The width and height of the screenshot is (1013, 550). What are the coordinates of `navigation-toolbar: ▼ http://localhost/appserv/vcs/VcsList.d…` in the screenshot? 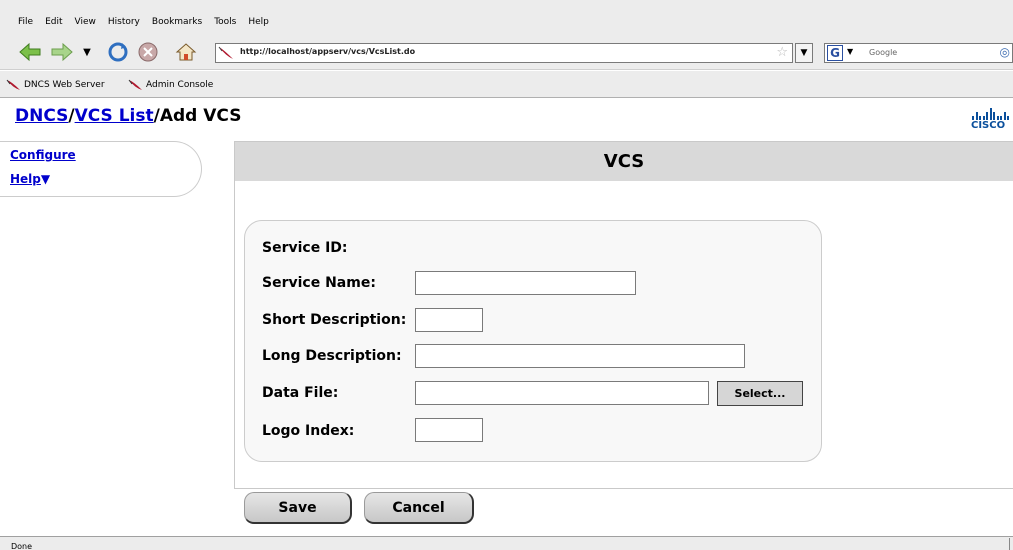 It's located at (506, 52).